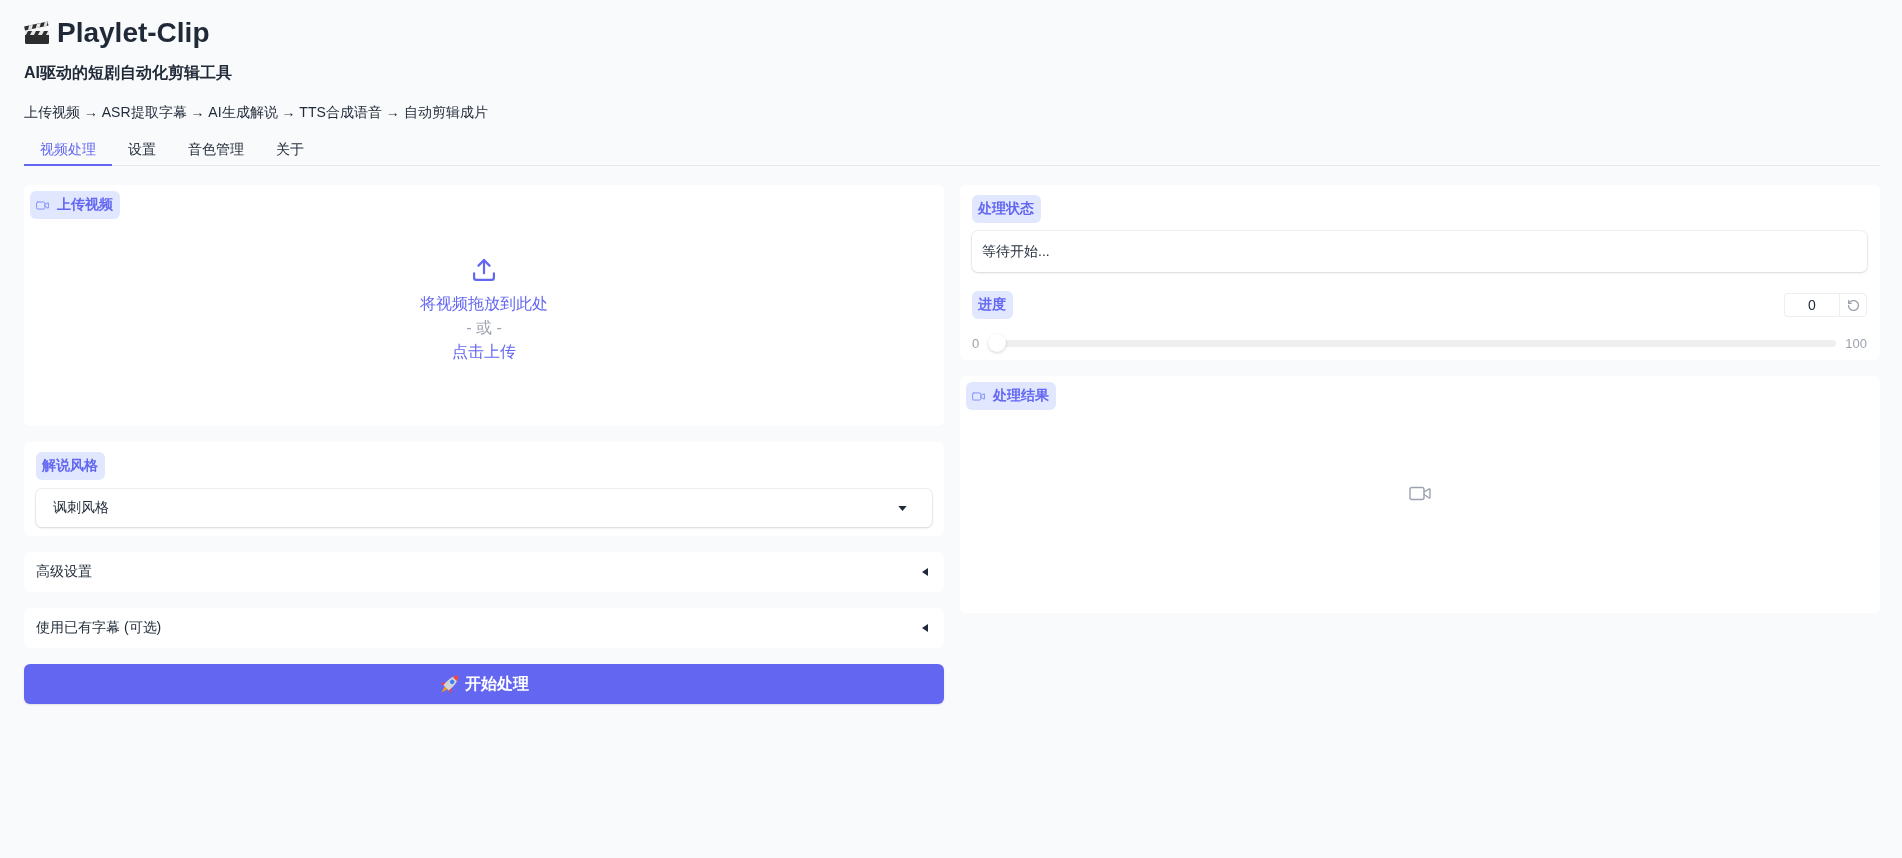 This screenshot has height=858, width=1902. I want to click on tab: 视频处理, so click(68, 151).